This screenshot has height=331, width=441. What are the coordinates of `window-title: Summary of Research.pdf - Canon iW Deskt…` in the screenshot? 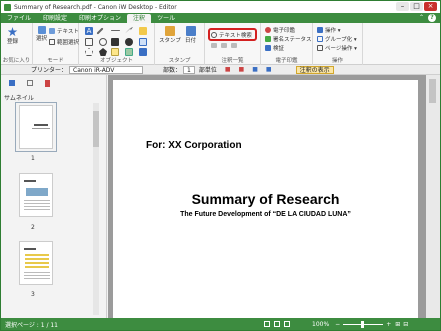 It's located at (95, 7).